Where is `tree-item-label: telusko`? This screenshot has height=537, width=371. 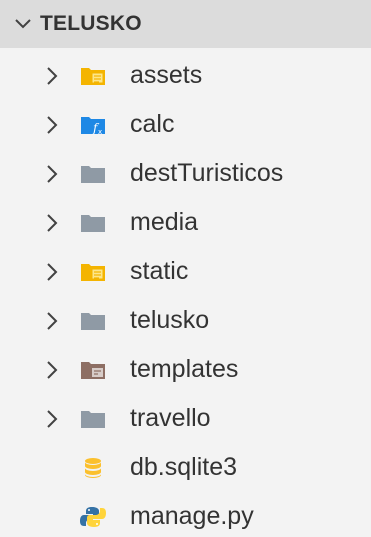
tree-item-label: telusko is located at coordinates (170, 320).